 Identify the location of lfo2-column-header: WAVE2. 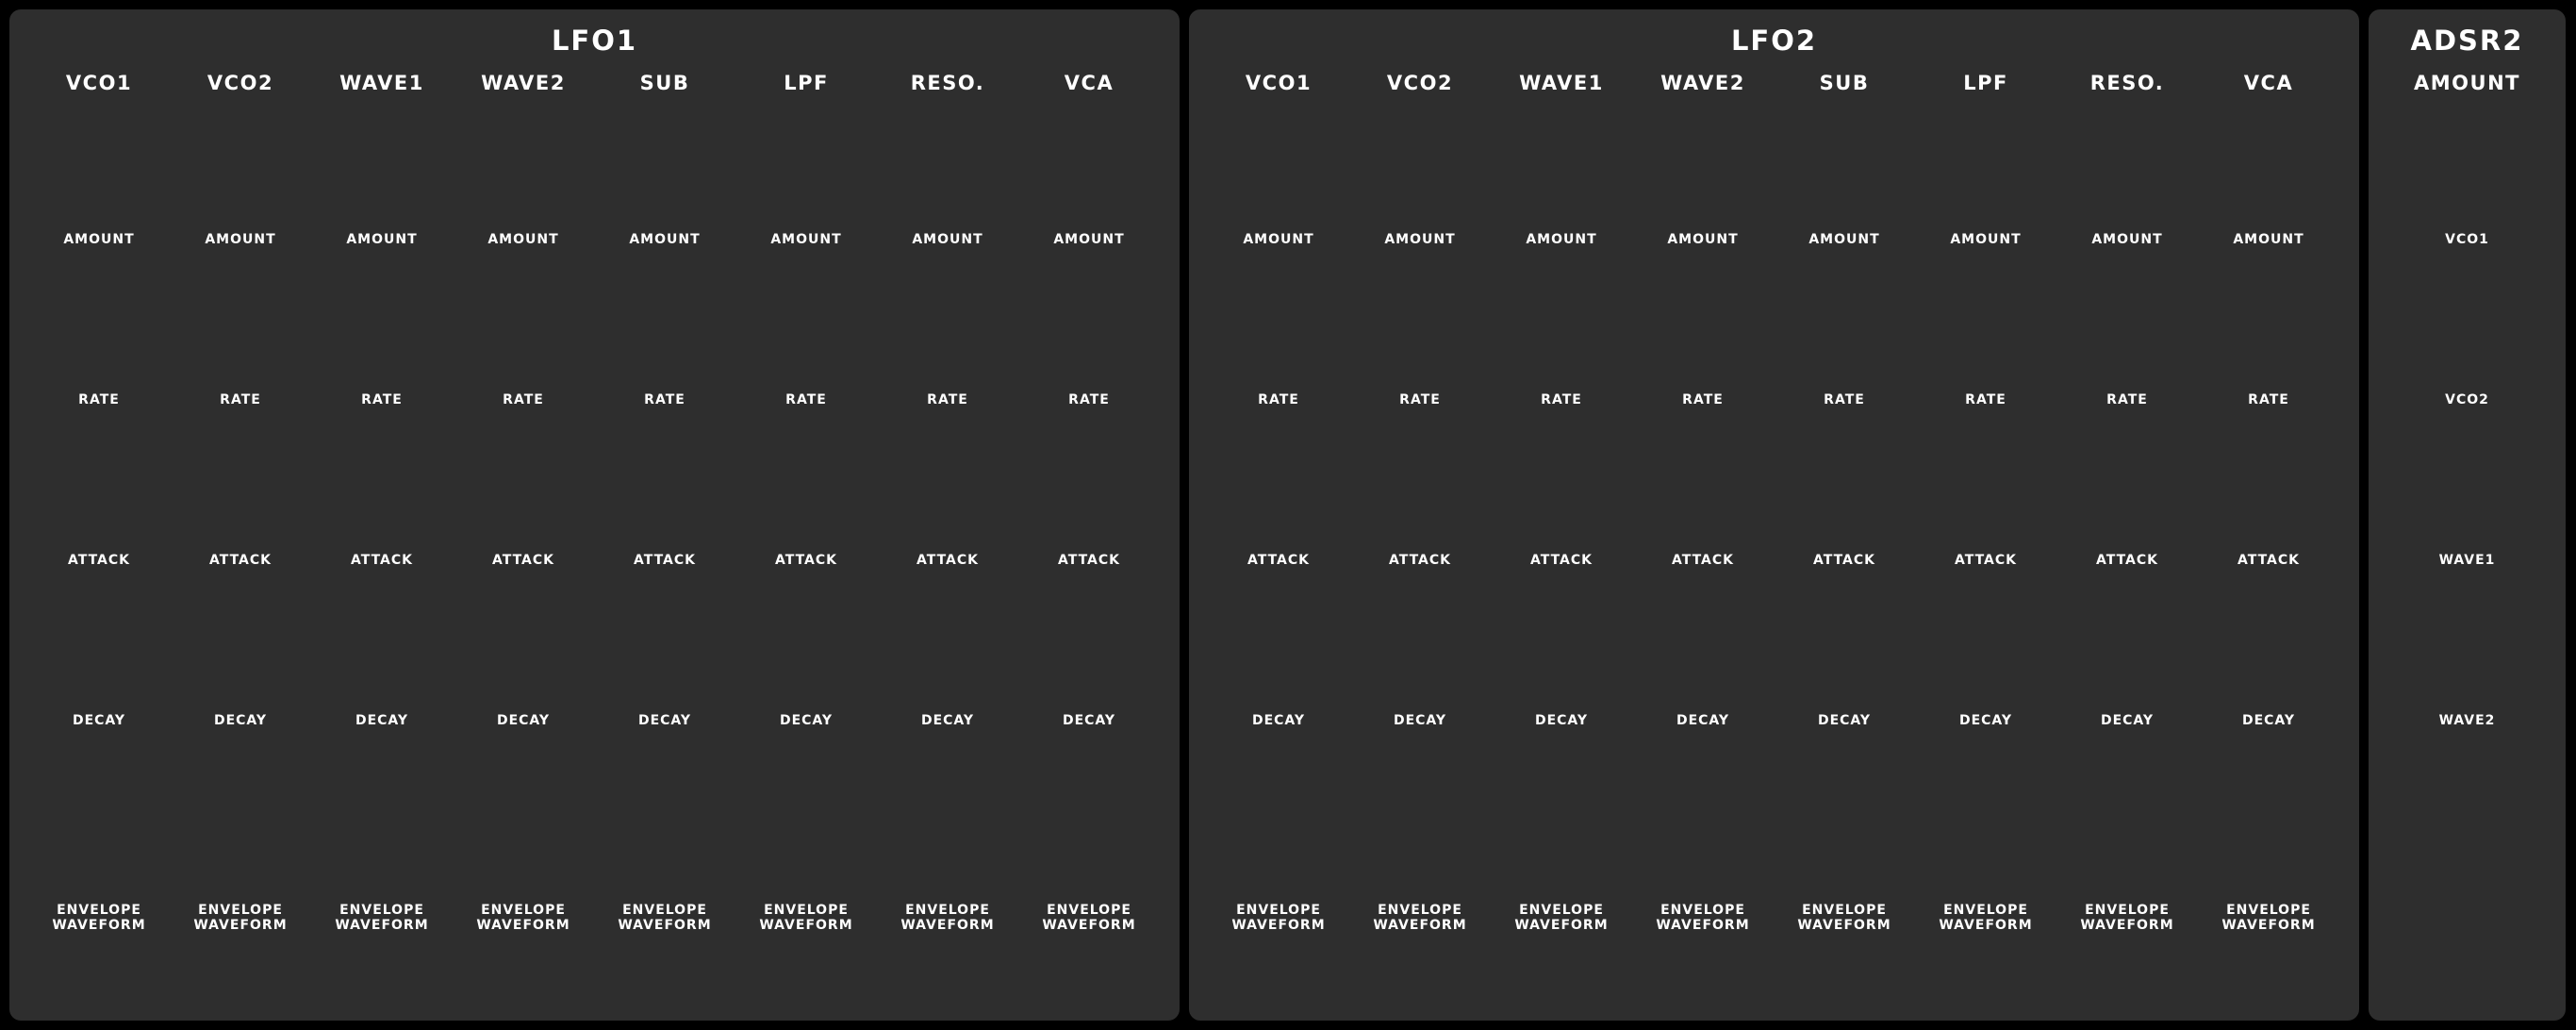
(1702, 83).